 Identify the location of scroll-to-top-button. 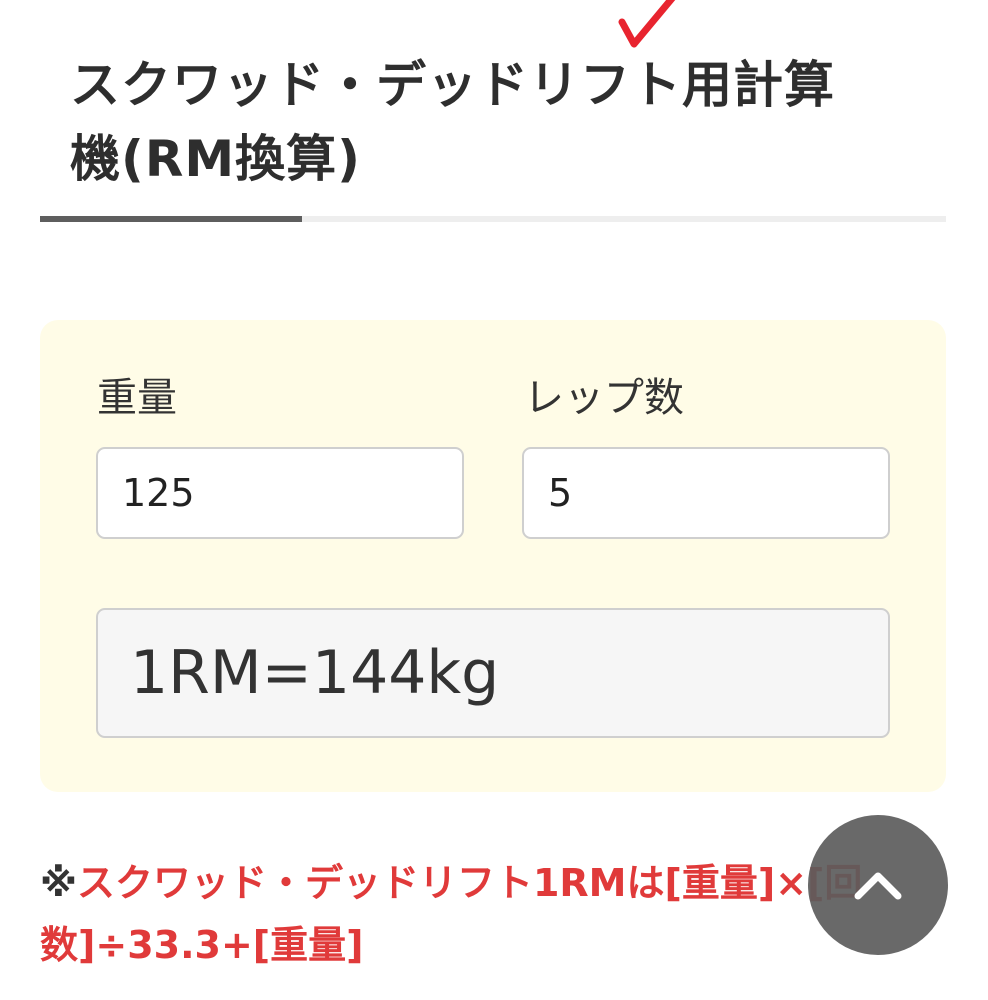
(878, 885).